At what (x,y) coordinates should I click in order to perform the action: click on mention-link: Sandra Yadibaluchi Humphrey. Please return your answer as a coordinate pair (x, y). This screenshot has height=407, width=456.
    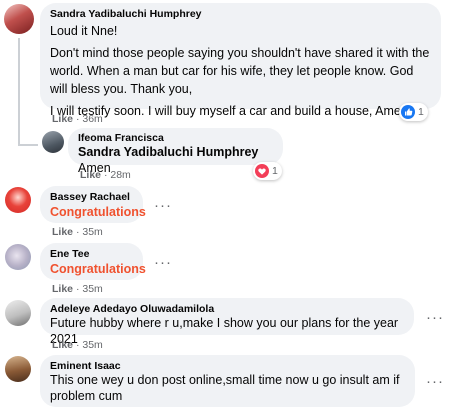
    Looking at the image, I should click on (168, 152).